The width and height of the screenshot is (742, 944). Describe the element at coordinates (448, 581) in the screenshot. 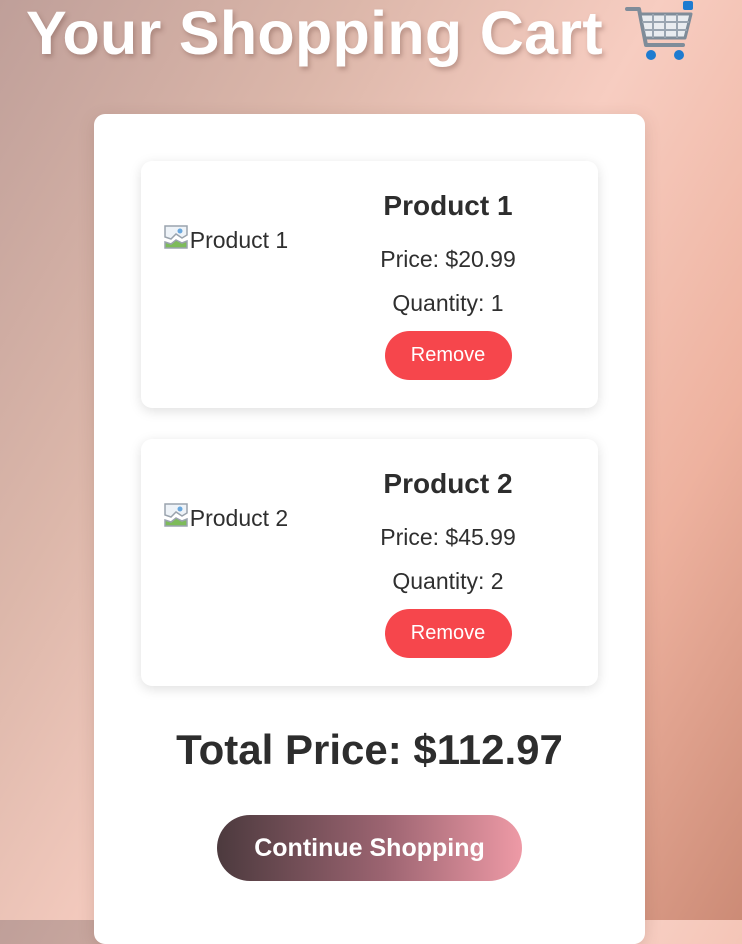

I see `product-quantity: Quantity: 2` at that location.